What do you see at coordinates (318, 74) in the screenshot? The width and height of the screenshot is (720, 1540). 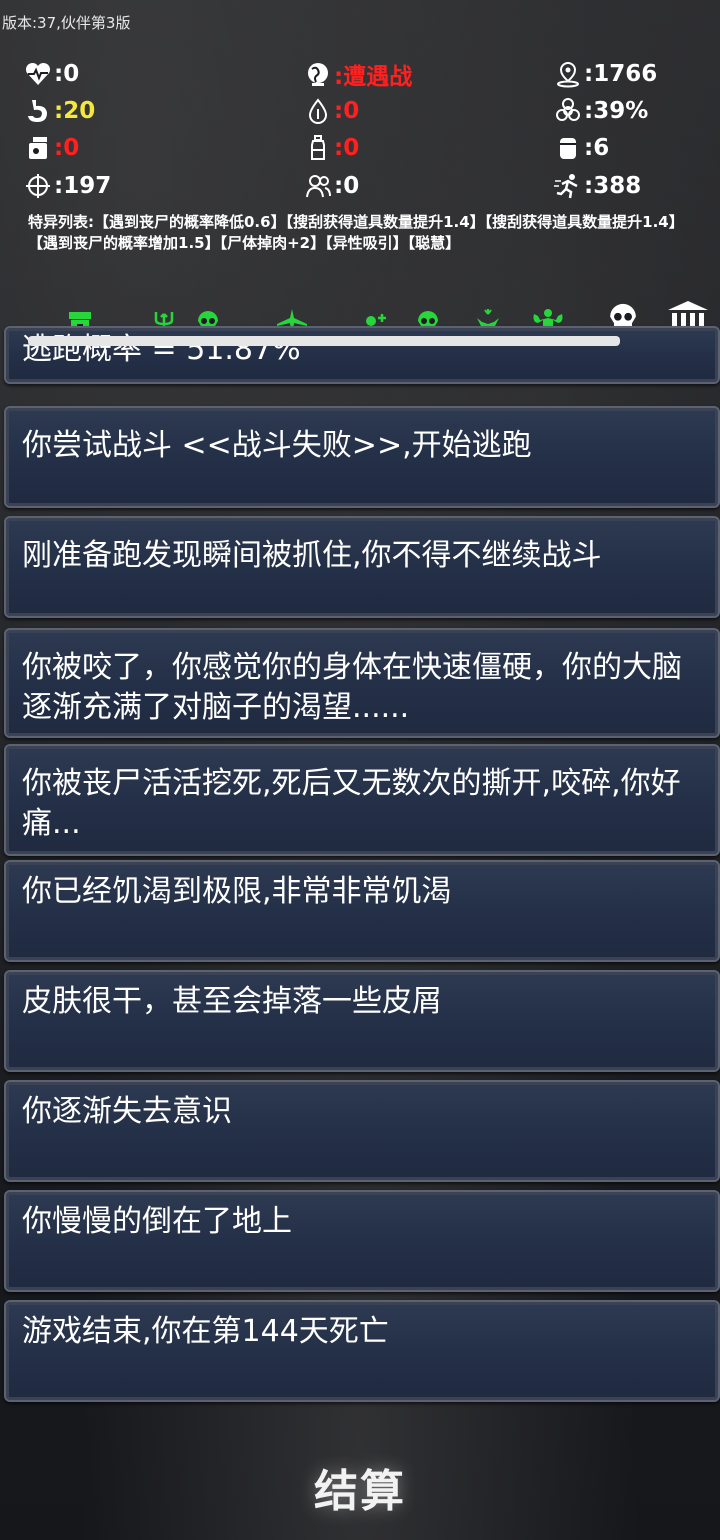 I see `globe-icon` at bounding box center [318, 74].